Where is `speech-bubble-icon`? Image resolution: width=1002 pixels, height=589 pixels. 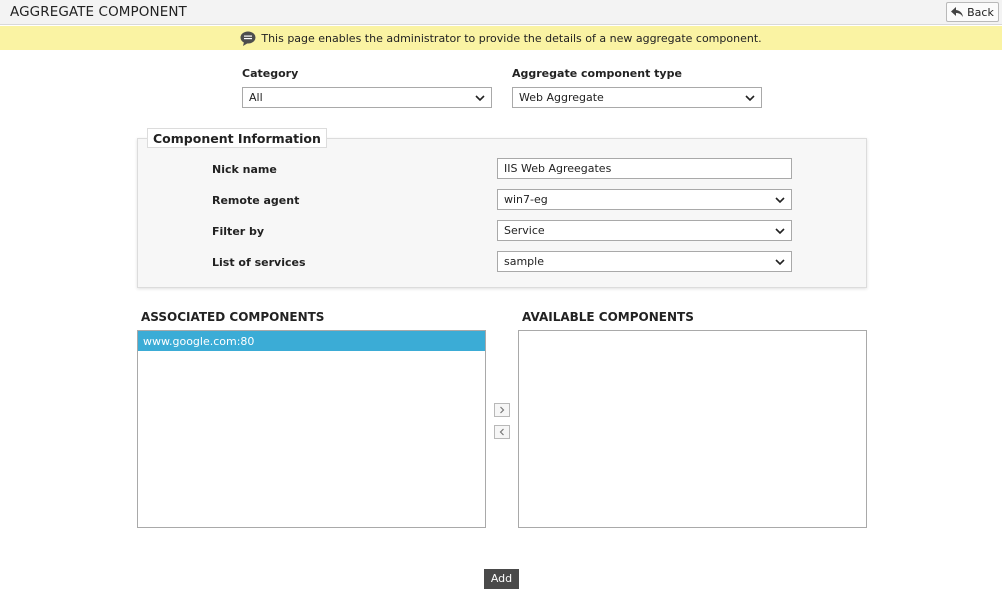
speech-bubble-icon is located at coordinates (248, 38).